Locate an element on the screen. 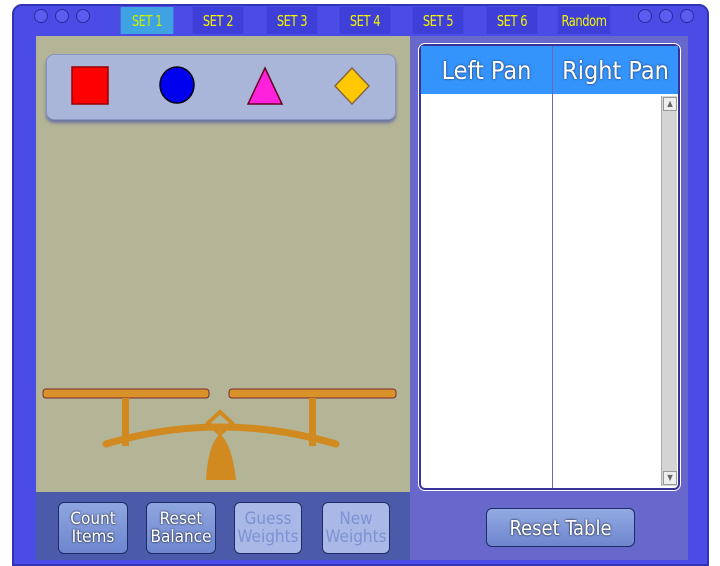 Image resolution: width=720 pixels, height=566 pixels. tab-set-3: SET 3 is located at coordinates (292, 20).